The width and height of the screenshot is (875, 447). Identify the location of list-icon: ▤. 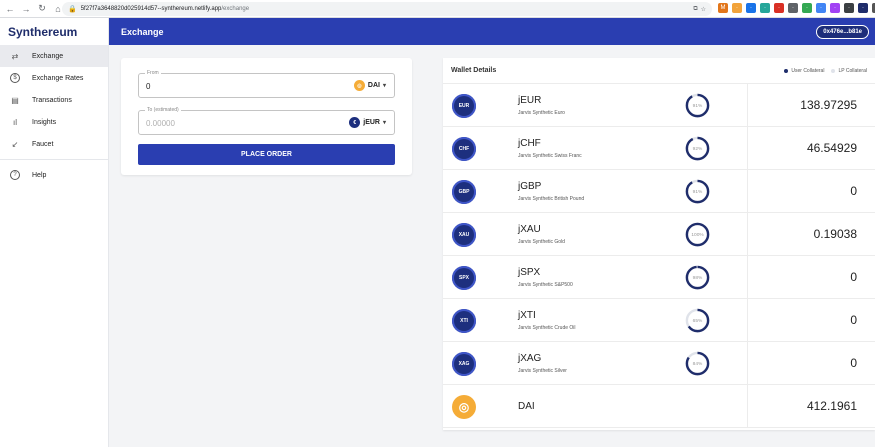
(15, 100).